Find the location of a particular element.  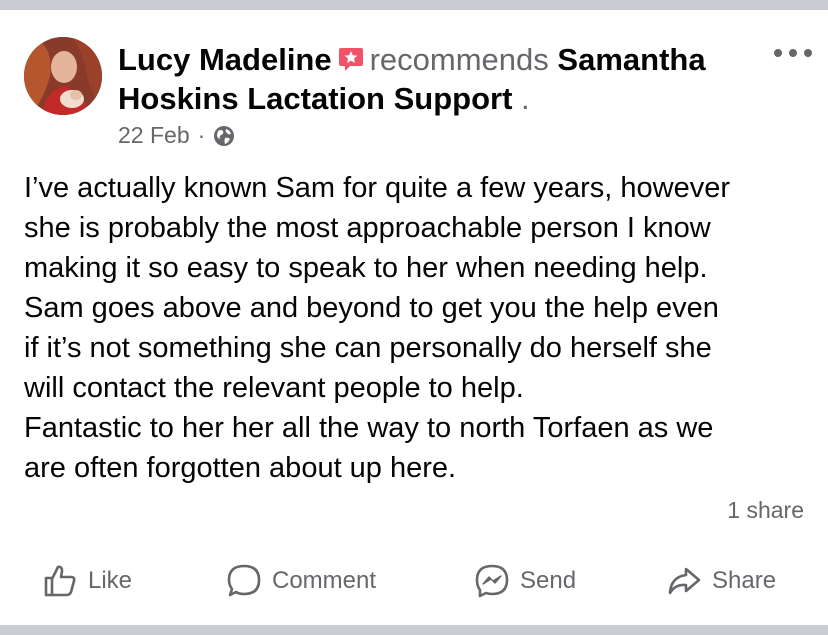

action-bar: Like Comment Send Share is located at coordinates (414, 581).